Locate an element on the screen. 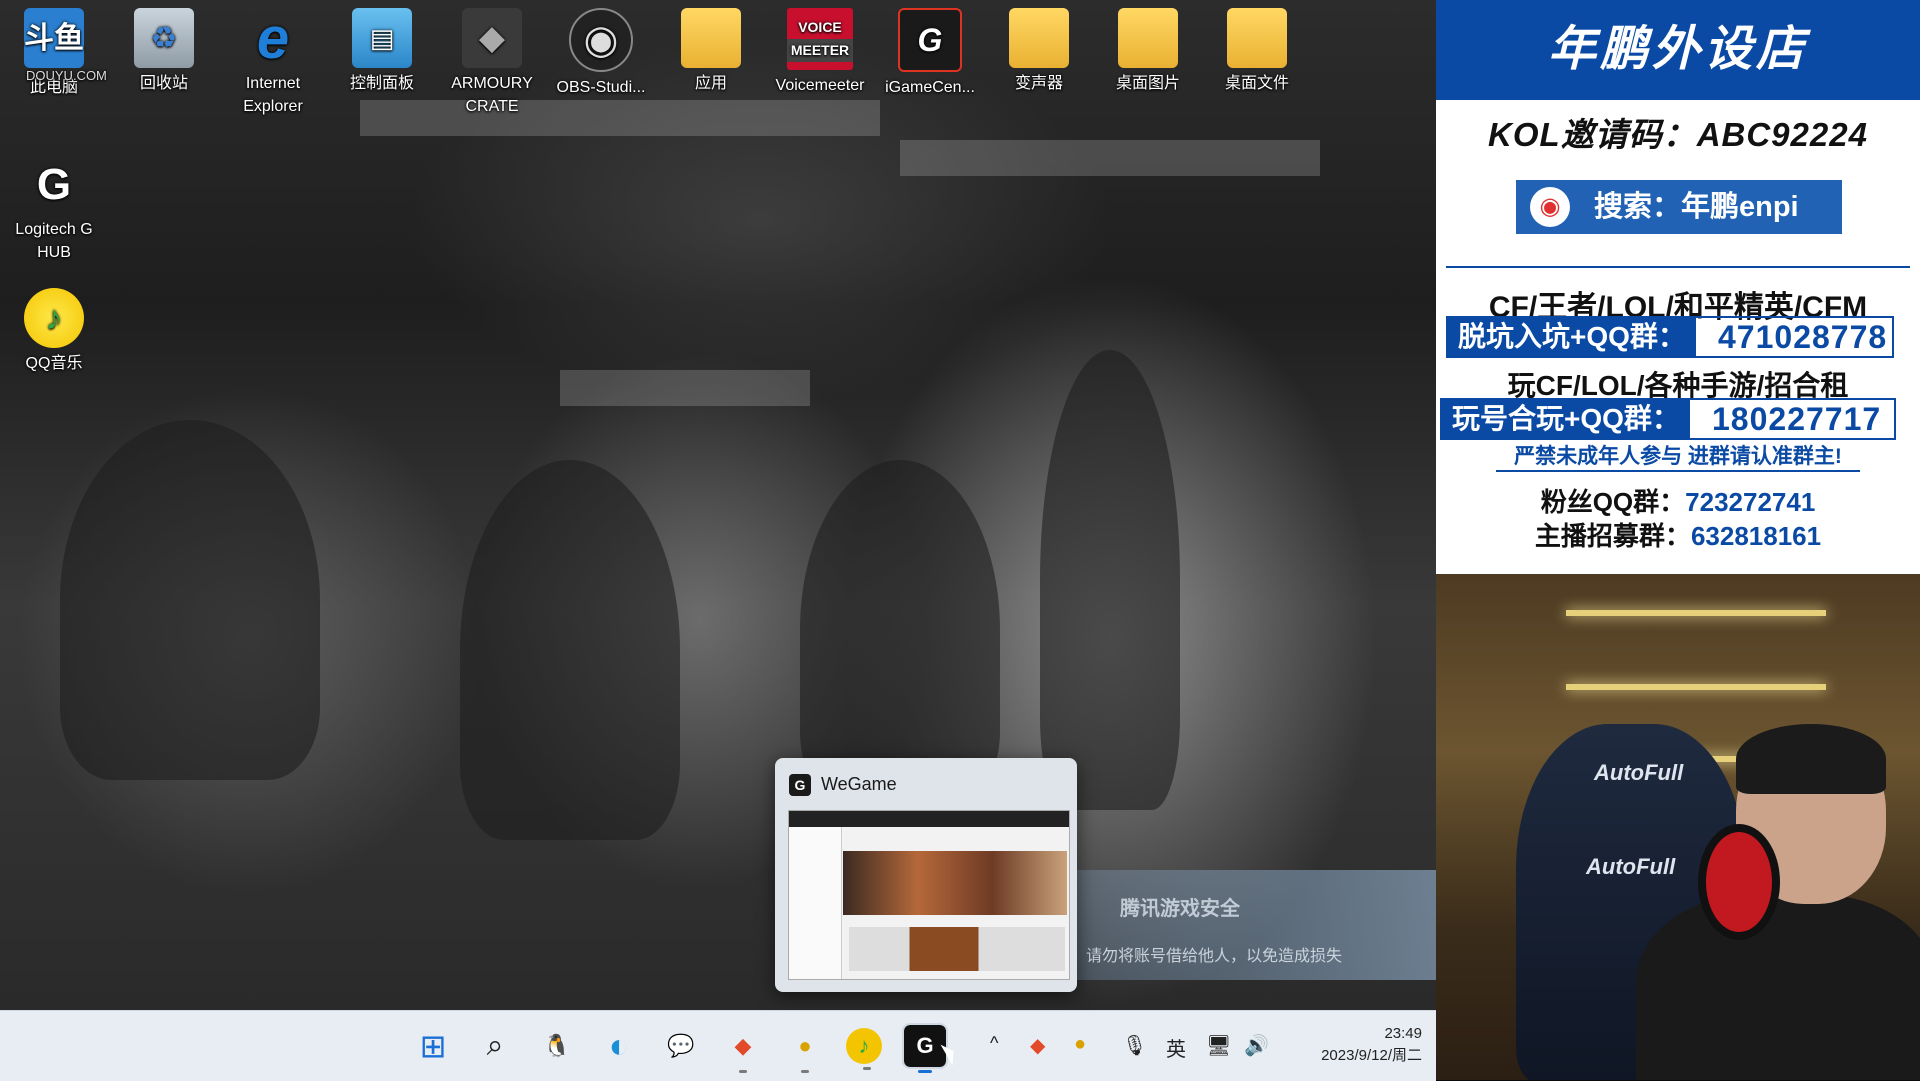 The width and height of the screenshot is (1920, 1081). douyu-watermark: DOUYU.COM is located at coordinates (66, 75).